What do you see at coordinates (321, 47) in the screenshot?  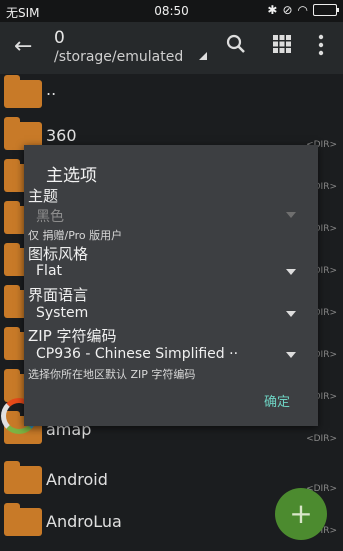 I see `overflow-menu-icon` at bounding box center [321, 47].